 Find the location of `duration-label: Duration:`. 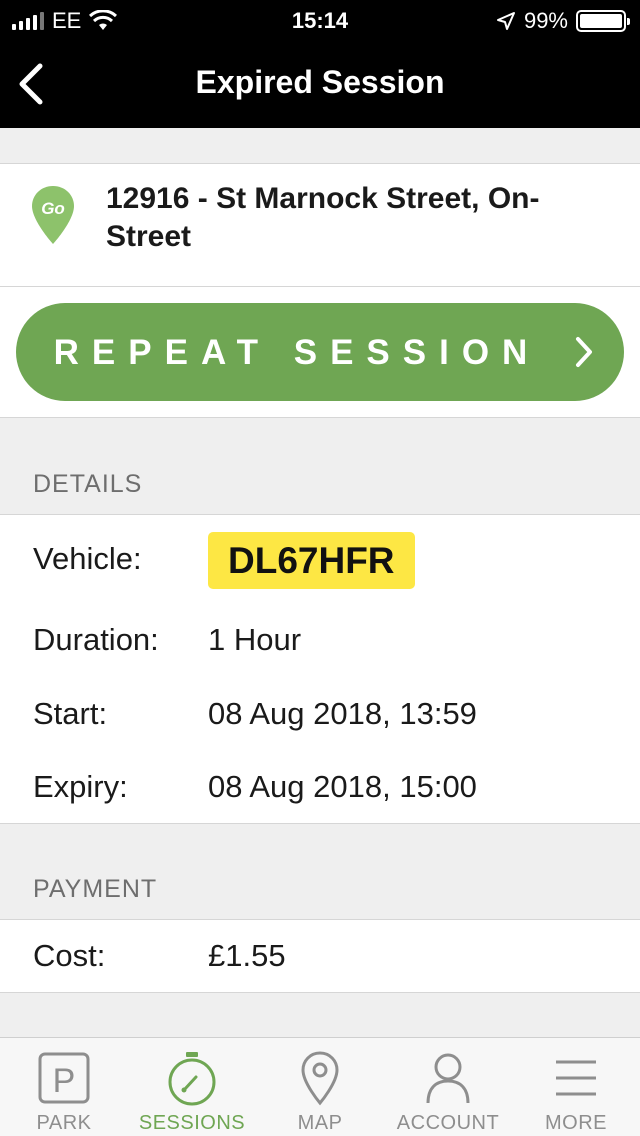

duration-label: Duration: is located at coordinates (96, 639).